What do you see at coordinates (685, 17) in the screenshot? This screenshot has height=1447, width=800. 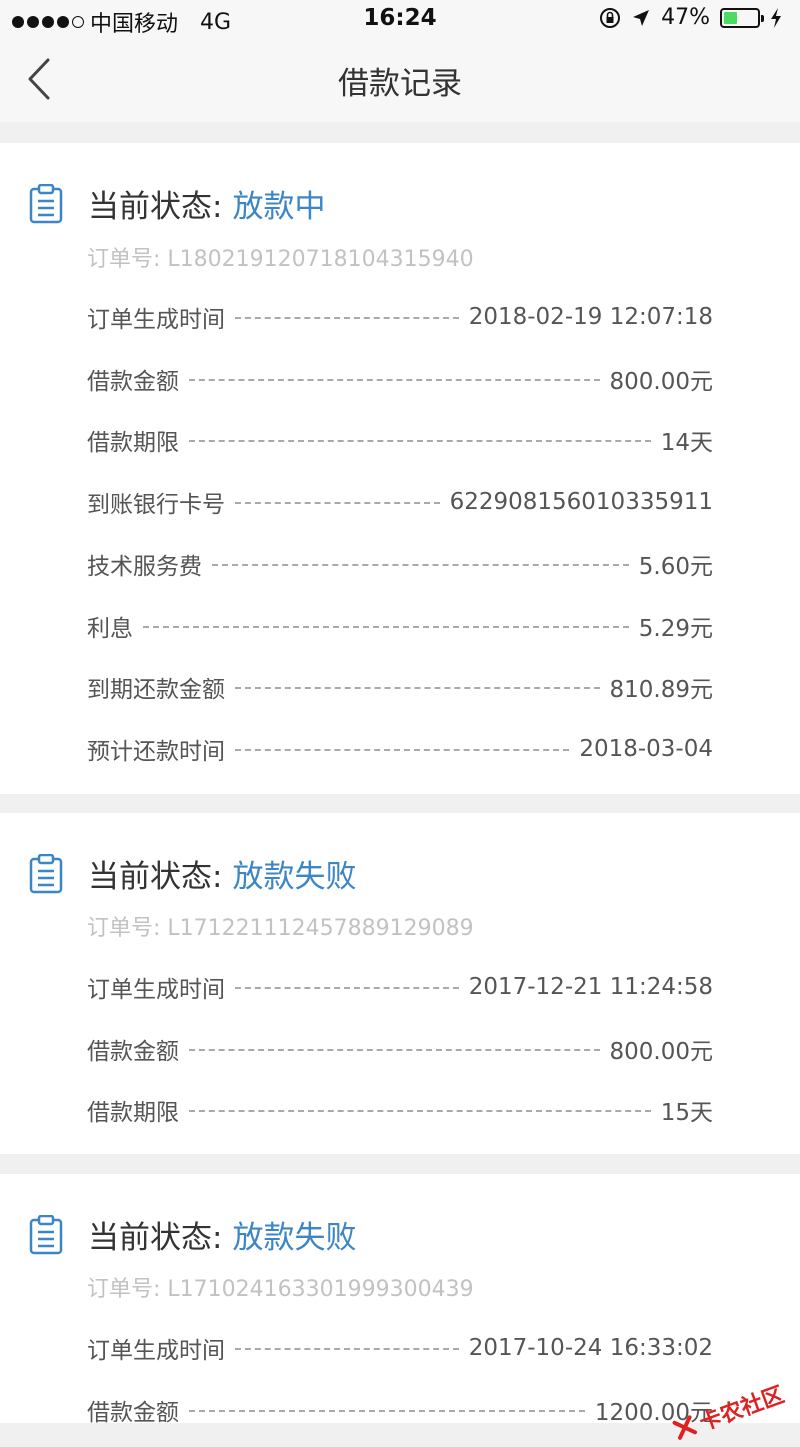 I see `battery-percent: 47%` at bounding box center [685, 17].